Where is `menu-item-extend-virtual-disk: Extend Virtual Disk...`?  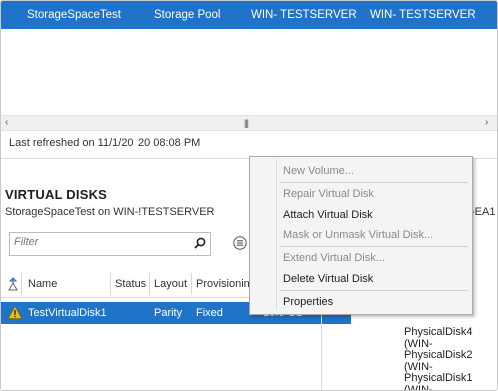
menu-item-extend-virtual-disk: Extend Virtual Disk... is located at coordinates (334, 258).